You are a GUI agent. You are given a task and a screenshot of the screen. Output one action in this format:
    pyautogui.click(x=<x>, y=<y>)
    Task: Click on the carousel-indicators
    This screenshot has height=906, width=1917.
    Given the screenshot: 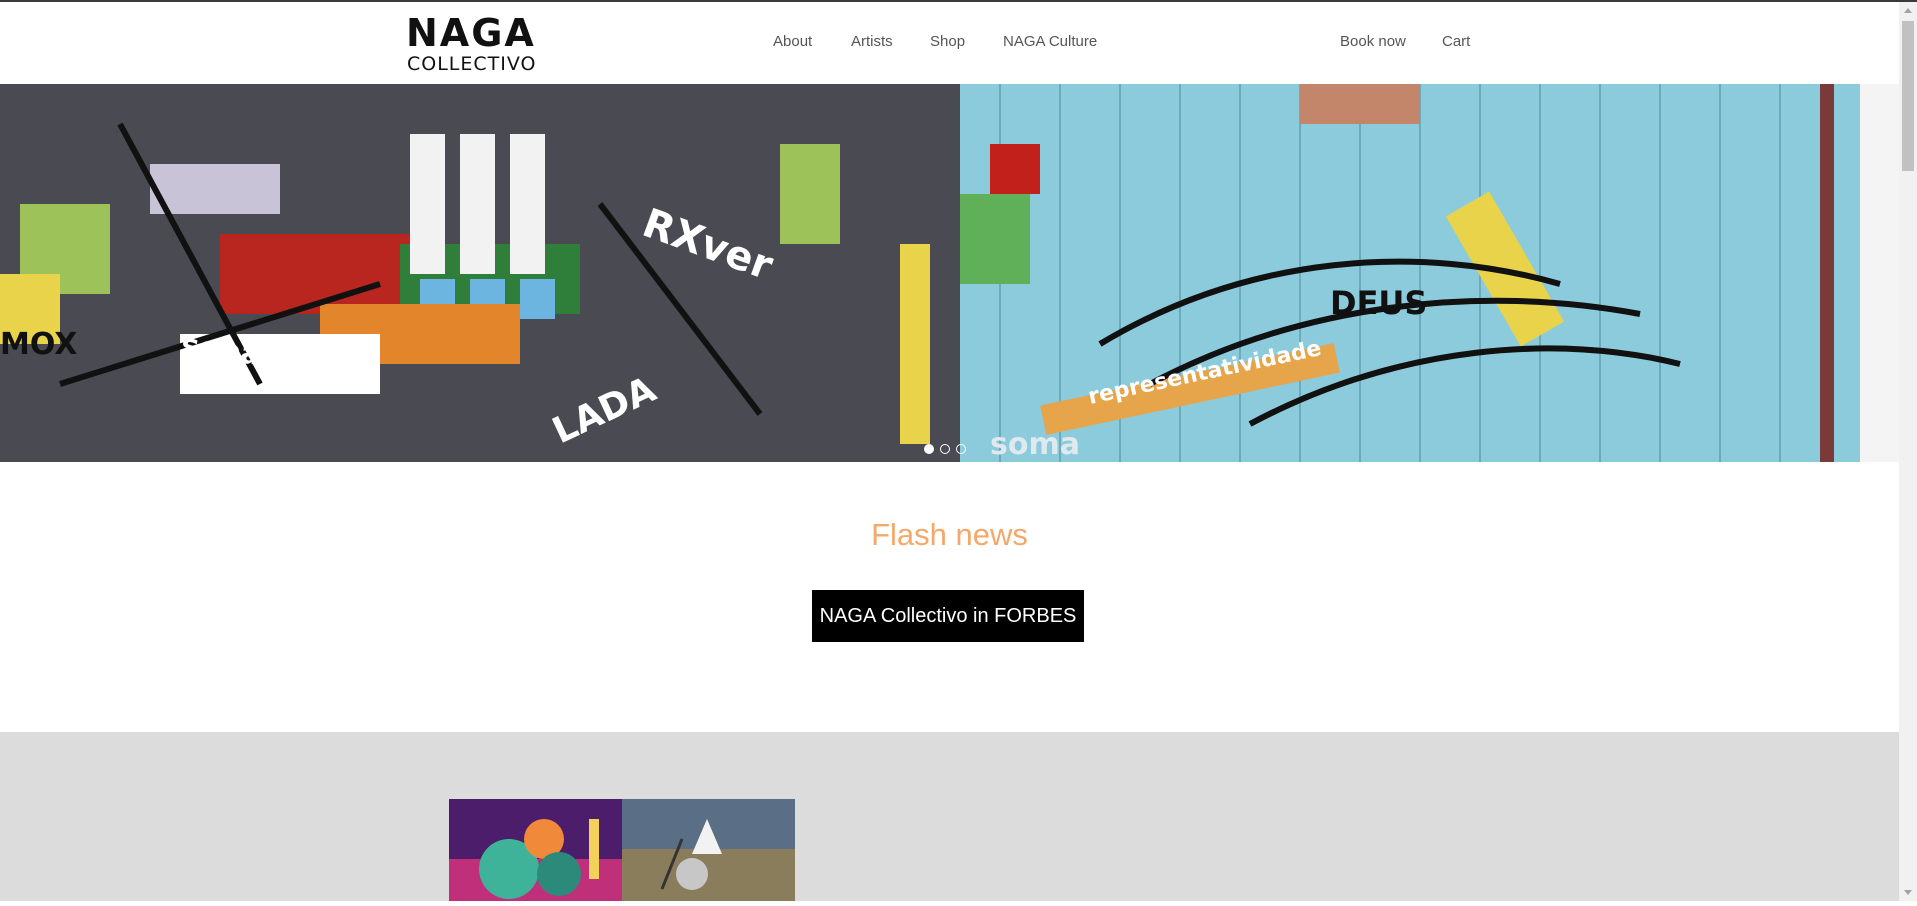 What is the action you would take?
    pyautogui.click(x=946, y=450)
    